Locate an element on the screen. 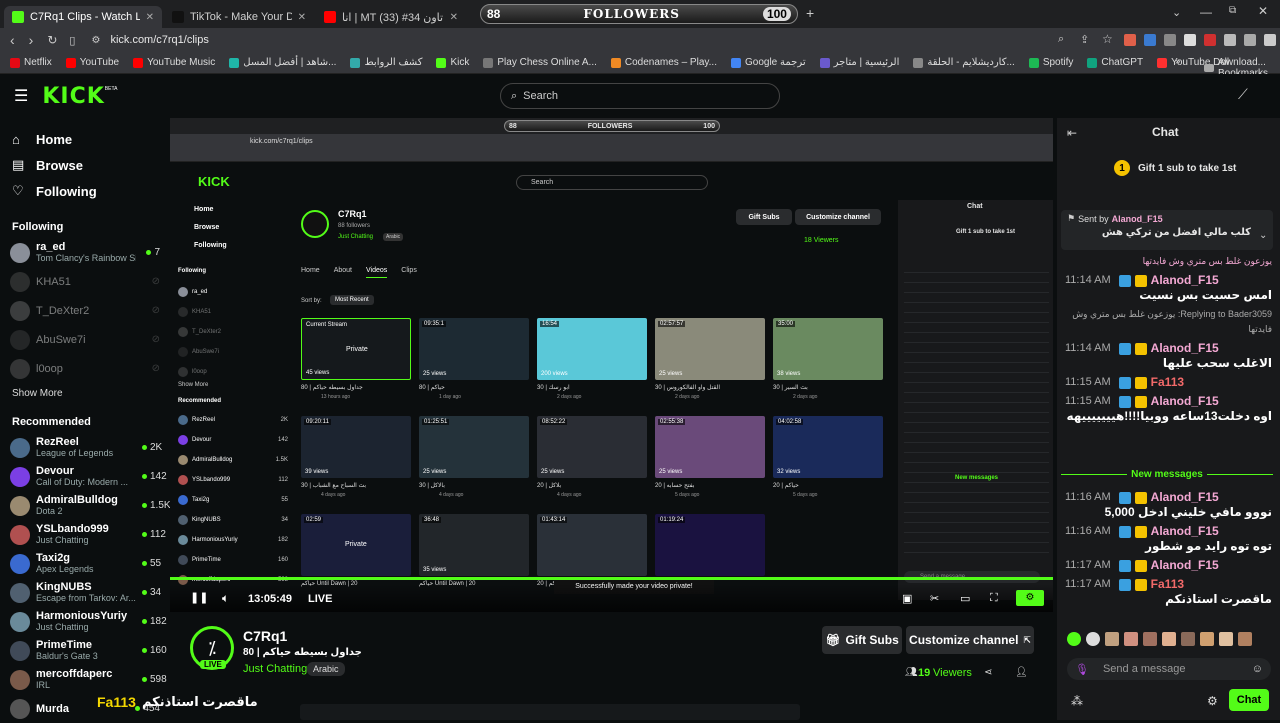 The height and width of the screenshot is (723, 1280). bookmark-item: Spotify is located at coordinates (1051, 62).